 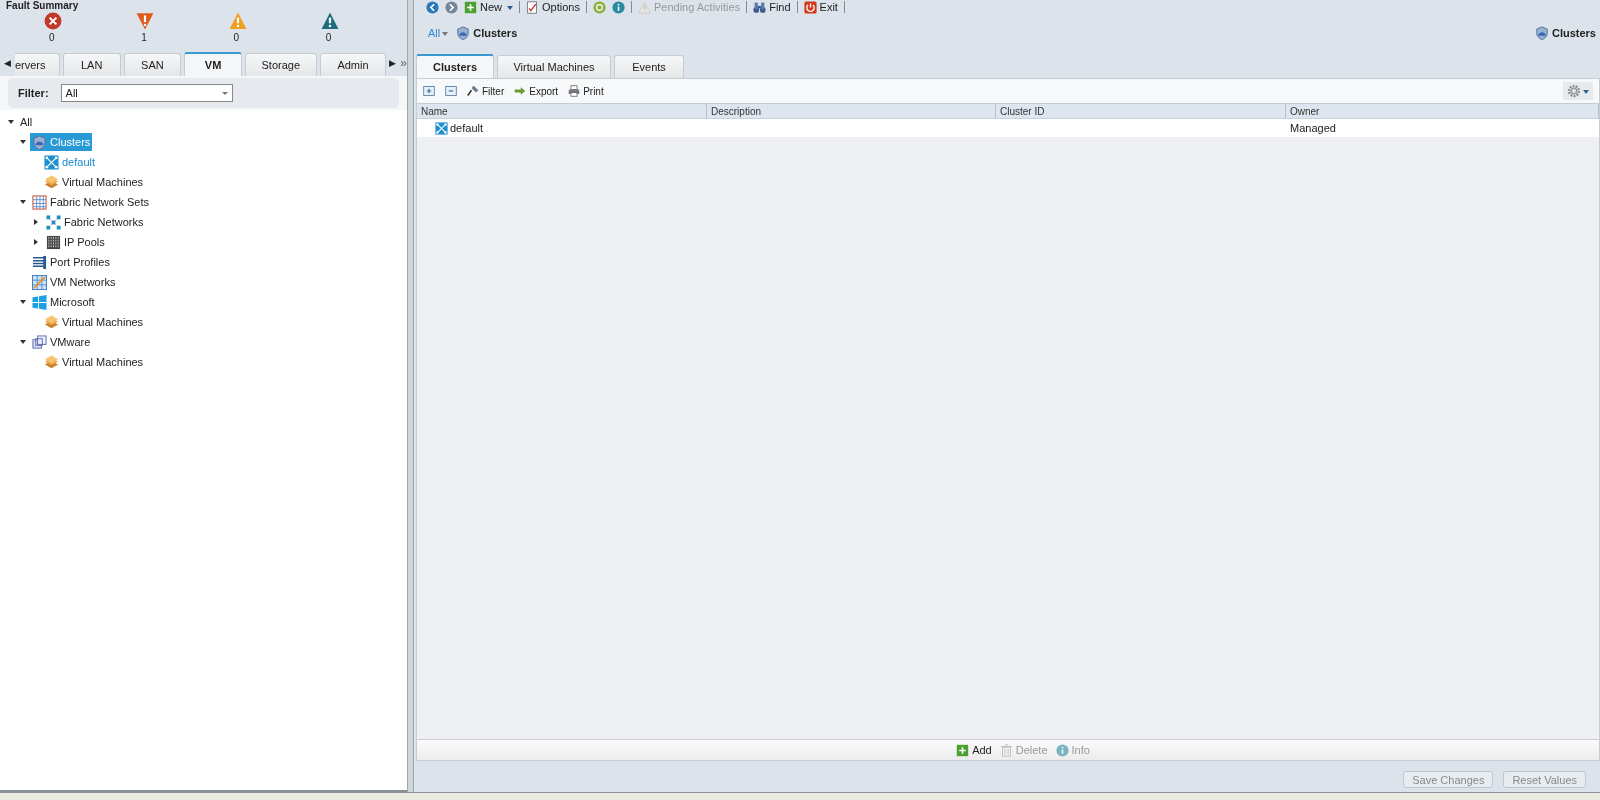 I want to click on panel-title: Fault Summary, so click(x=42, y=6).